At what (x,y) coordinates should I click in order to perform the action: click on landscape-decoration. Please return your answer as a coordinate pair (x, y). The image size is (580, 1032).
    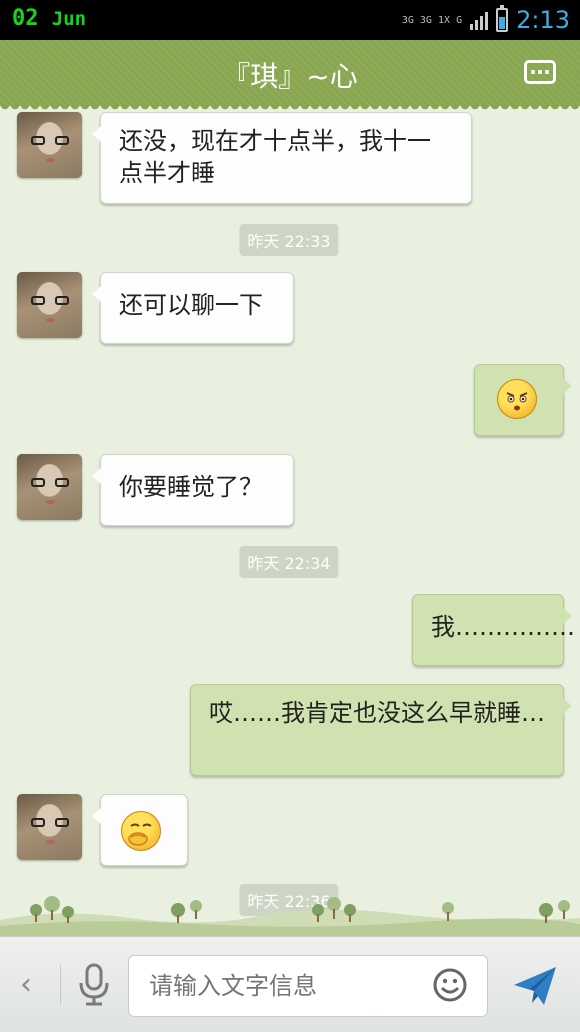
    Looking at the image, I should click on (290, 916).